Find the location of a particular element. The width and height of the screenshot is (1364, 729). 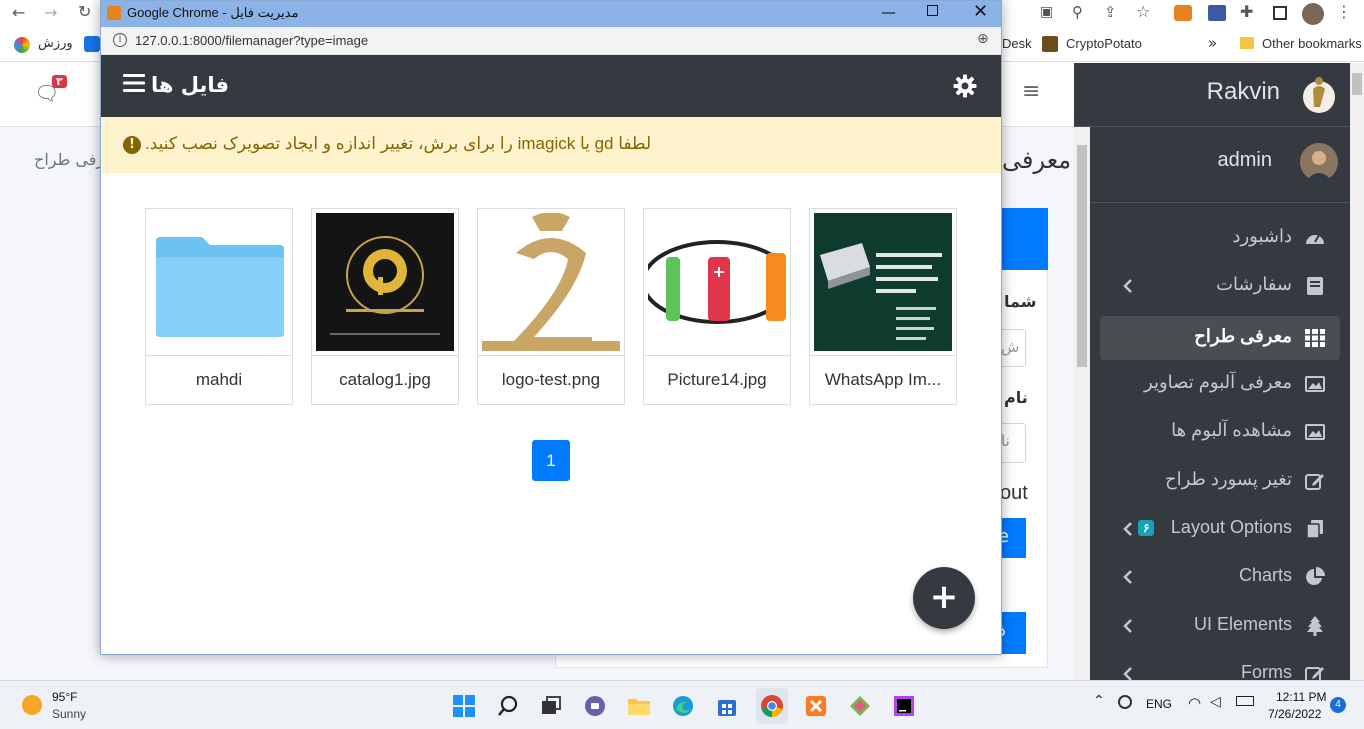

bookmark-desk: Desk is located at coordinates (1017, 43).